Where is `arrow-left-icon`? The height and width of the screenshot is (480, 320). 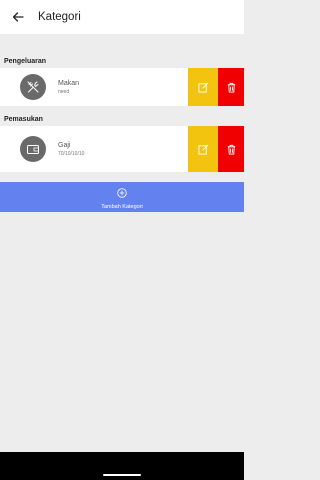
arrow-left-icon is located at coordinates (18, 17).